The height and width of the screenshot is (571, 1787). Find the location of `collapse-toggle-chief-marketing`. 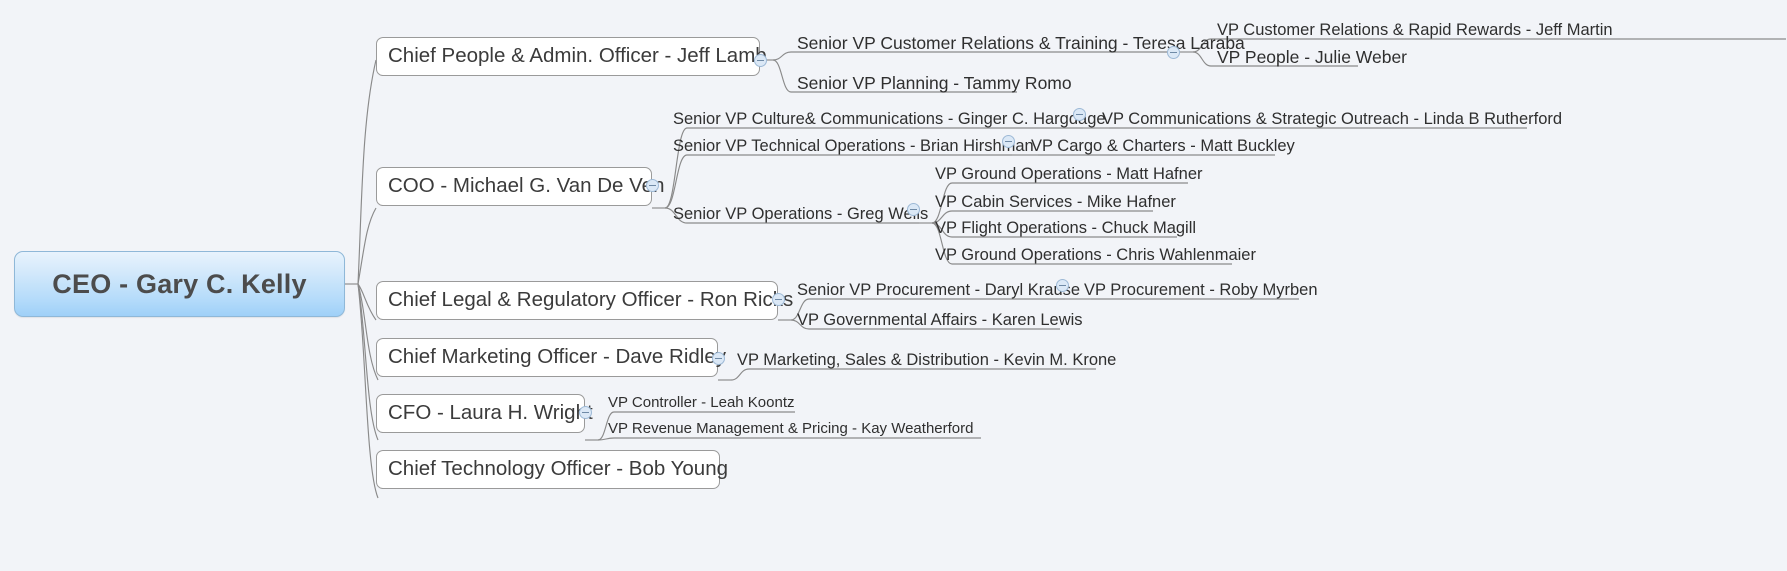

collapse-toggle-chief-marketing is located at coordinates (718, 358).